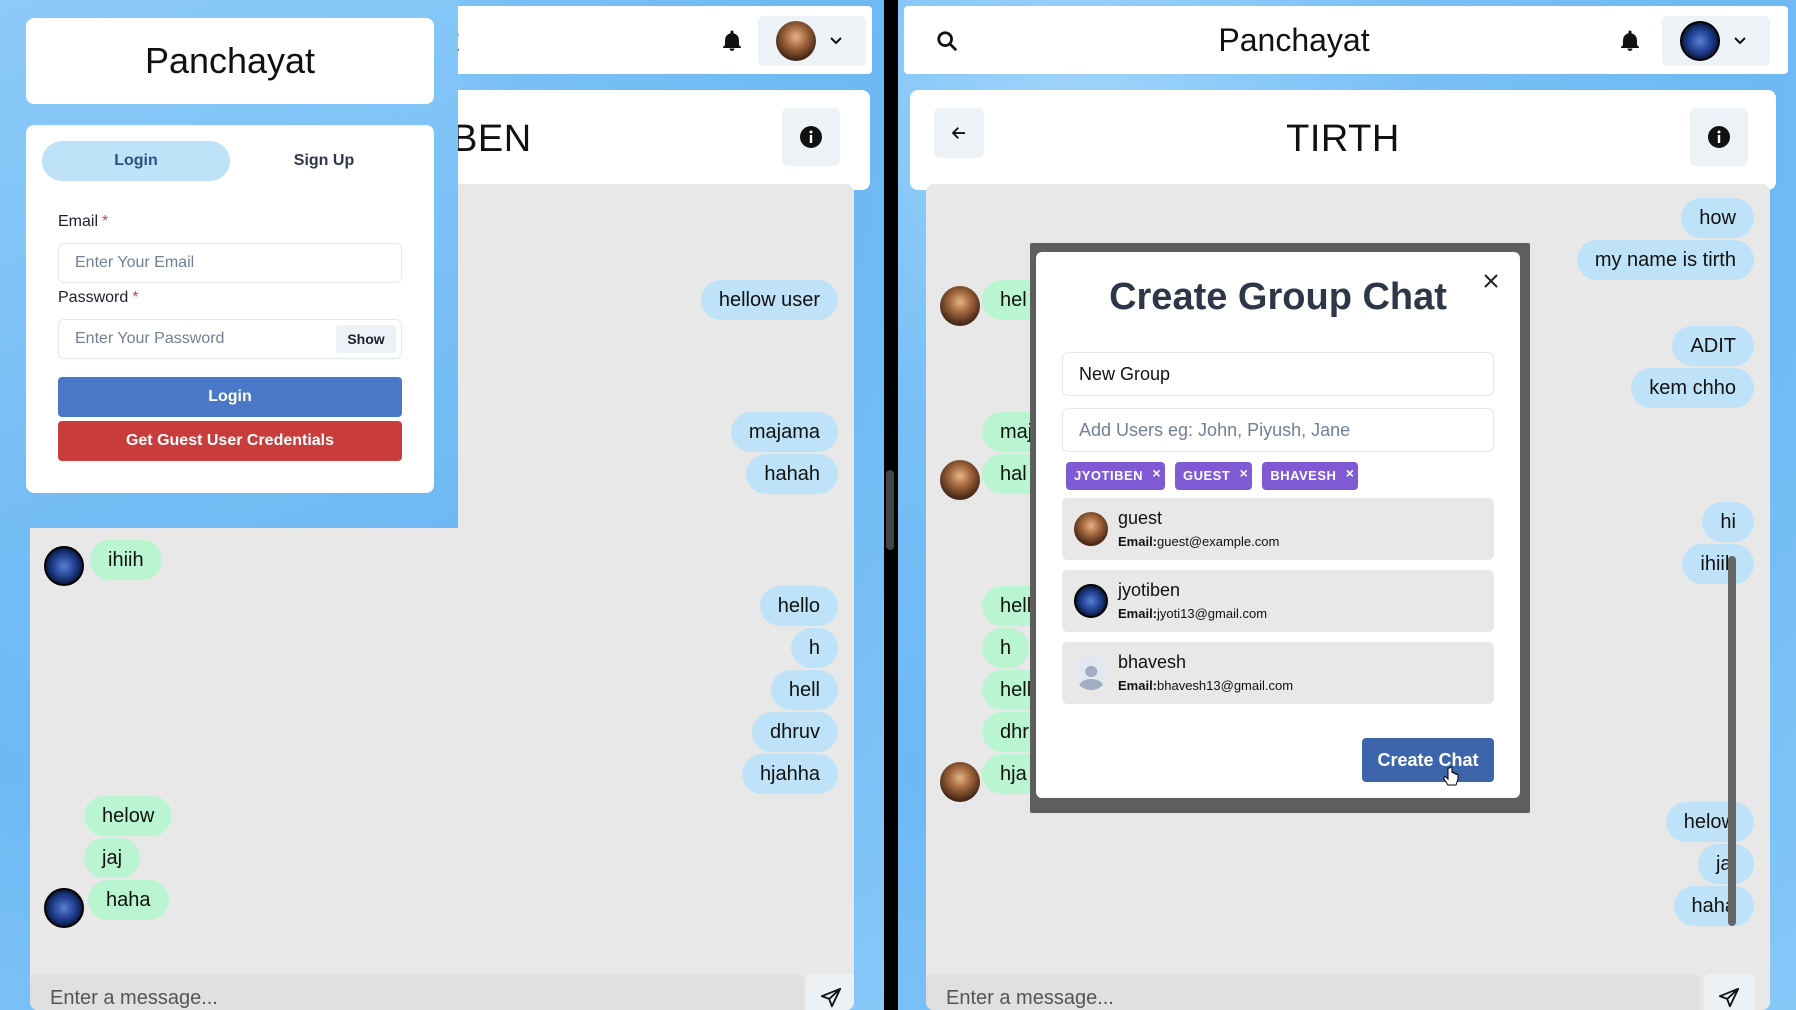 This screenshot has height=1010, width=1796. I want to click on user-email: Email:guest@example.com, so click(1199, 541).